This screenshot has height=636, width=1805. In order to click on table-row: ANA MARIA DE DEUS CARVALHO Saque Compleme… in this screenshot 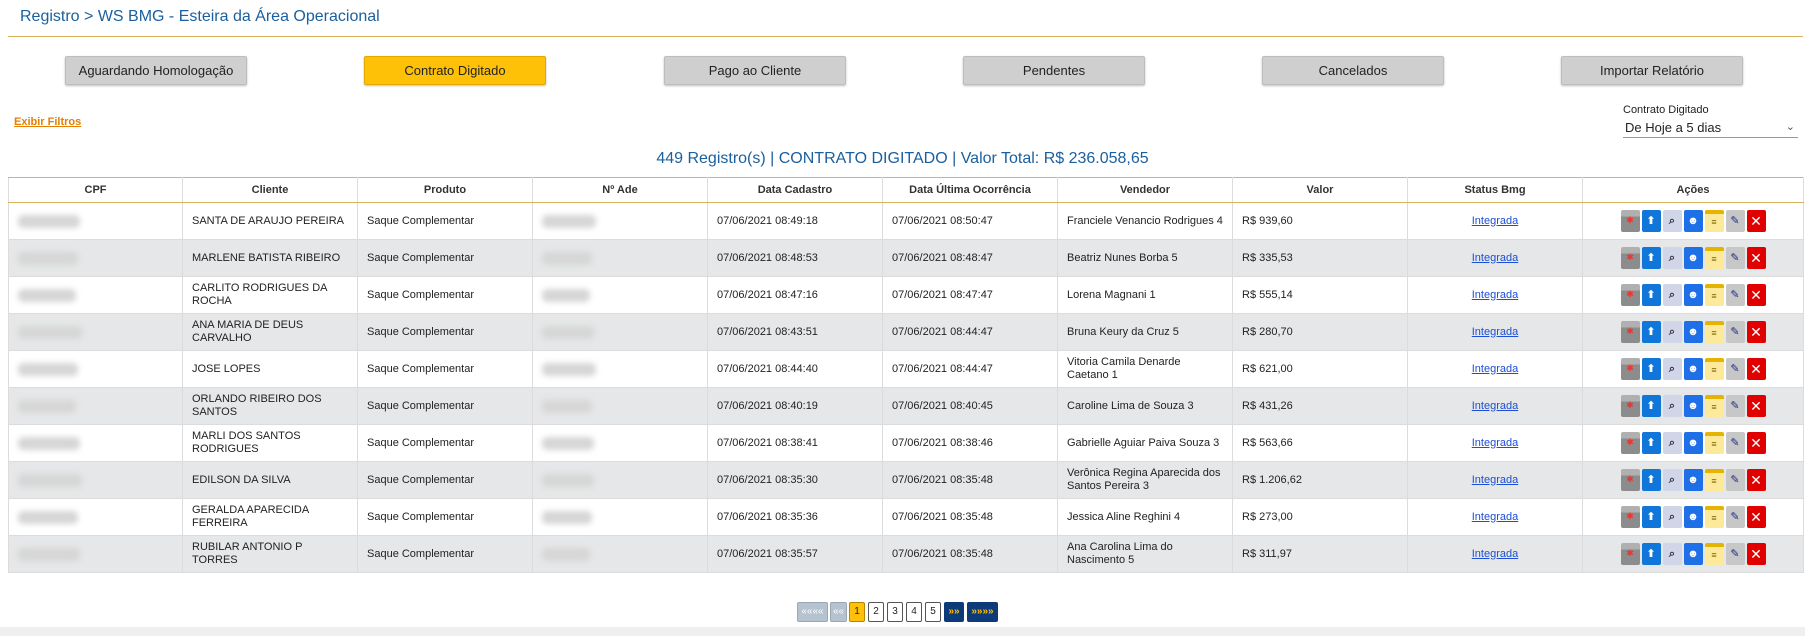, I will do `click(906, 332)`.